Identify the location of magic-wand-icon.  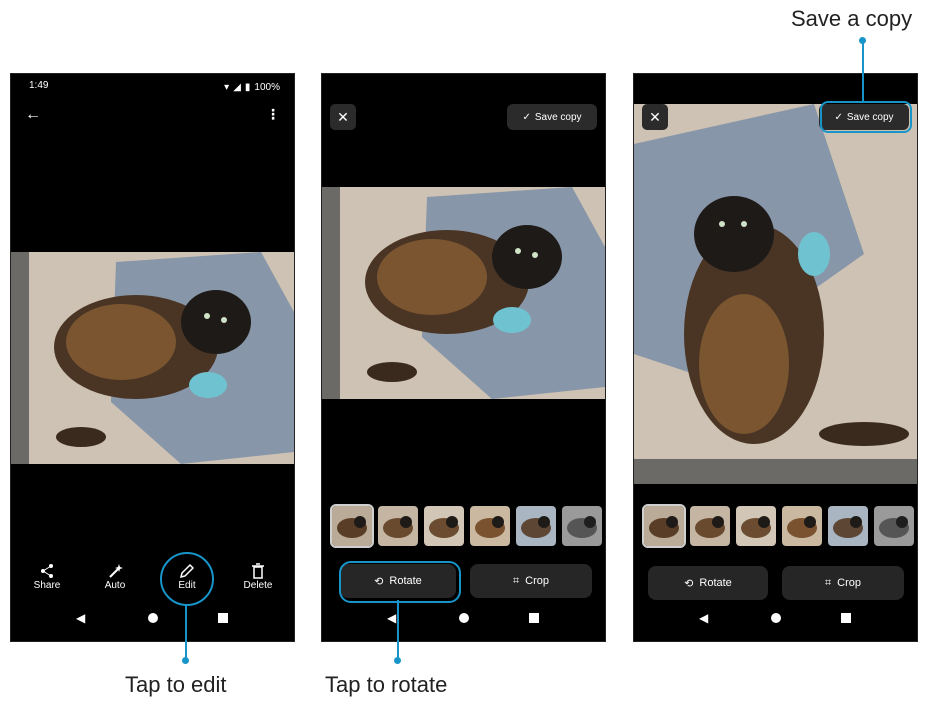
(115, 571).